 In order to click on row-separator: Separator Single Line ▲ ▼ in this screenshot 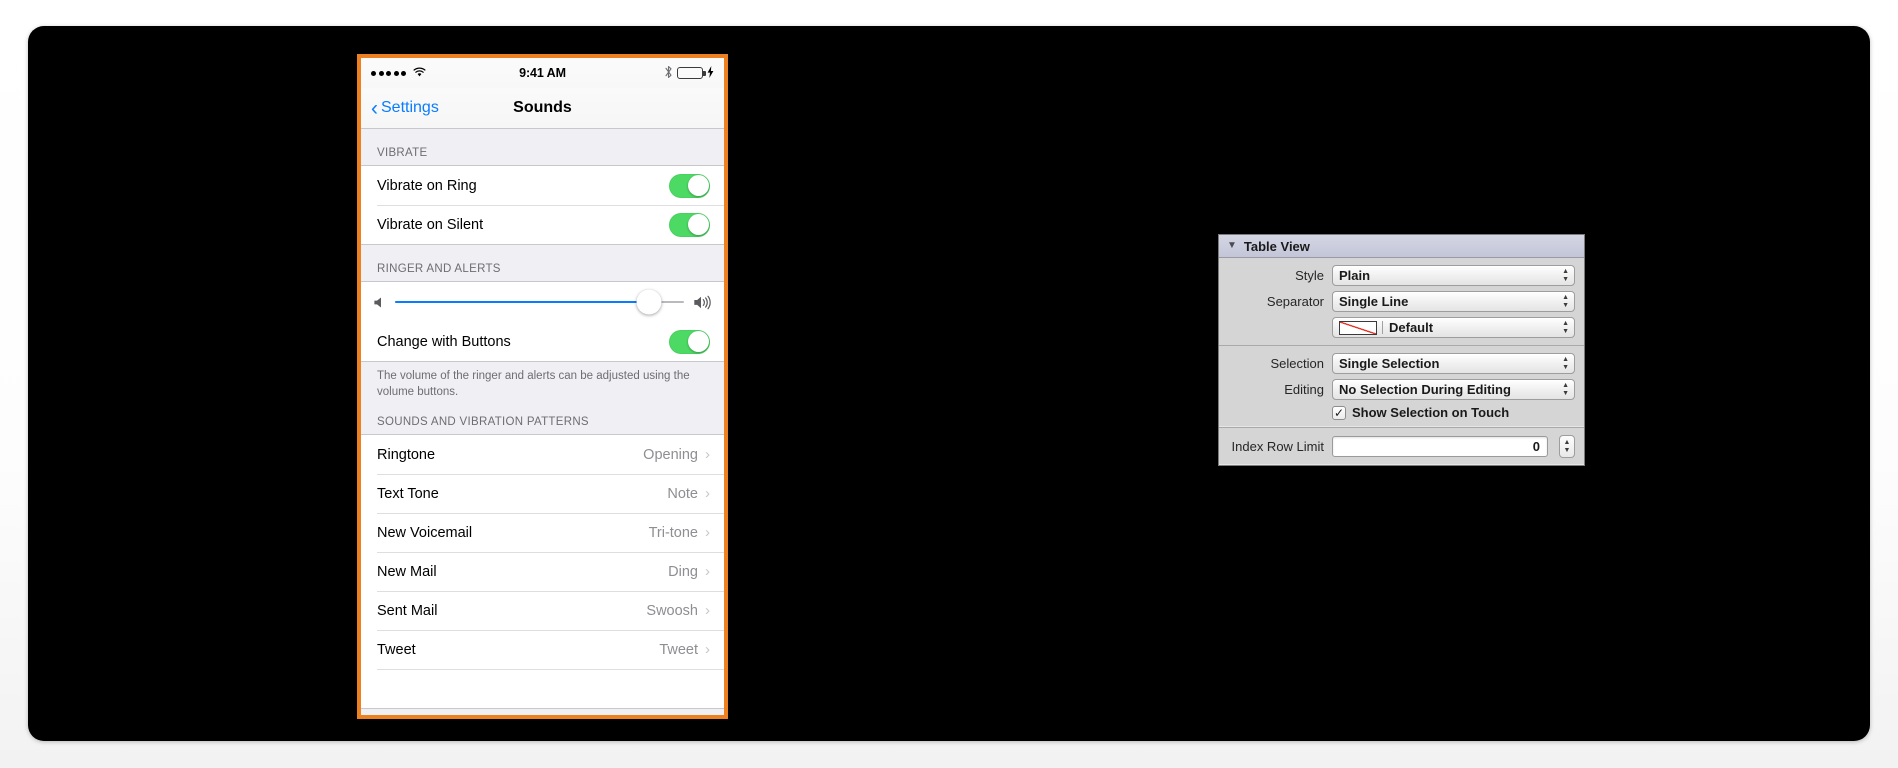, I will do `click(1401, 301)`.